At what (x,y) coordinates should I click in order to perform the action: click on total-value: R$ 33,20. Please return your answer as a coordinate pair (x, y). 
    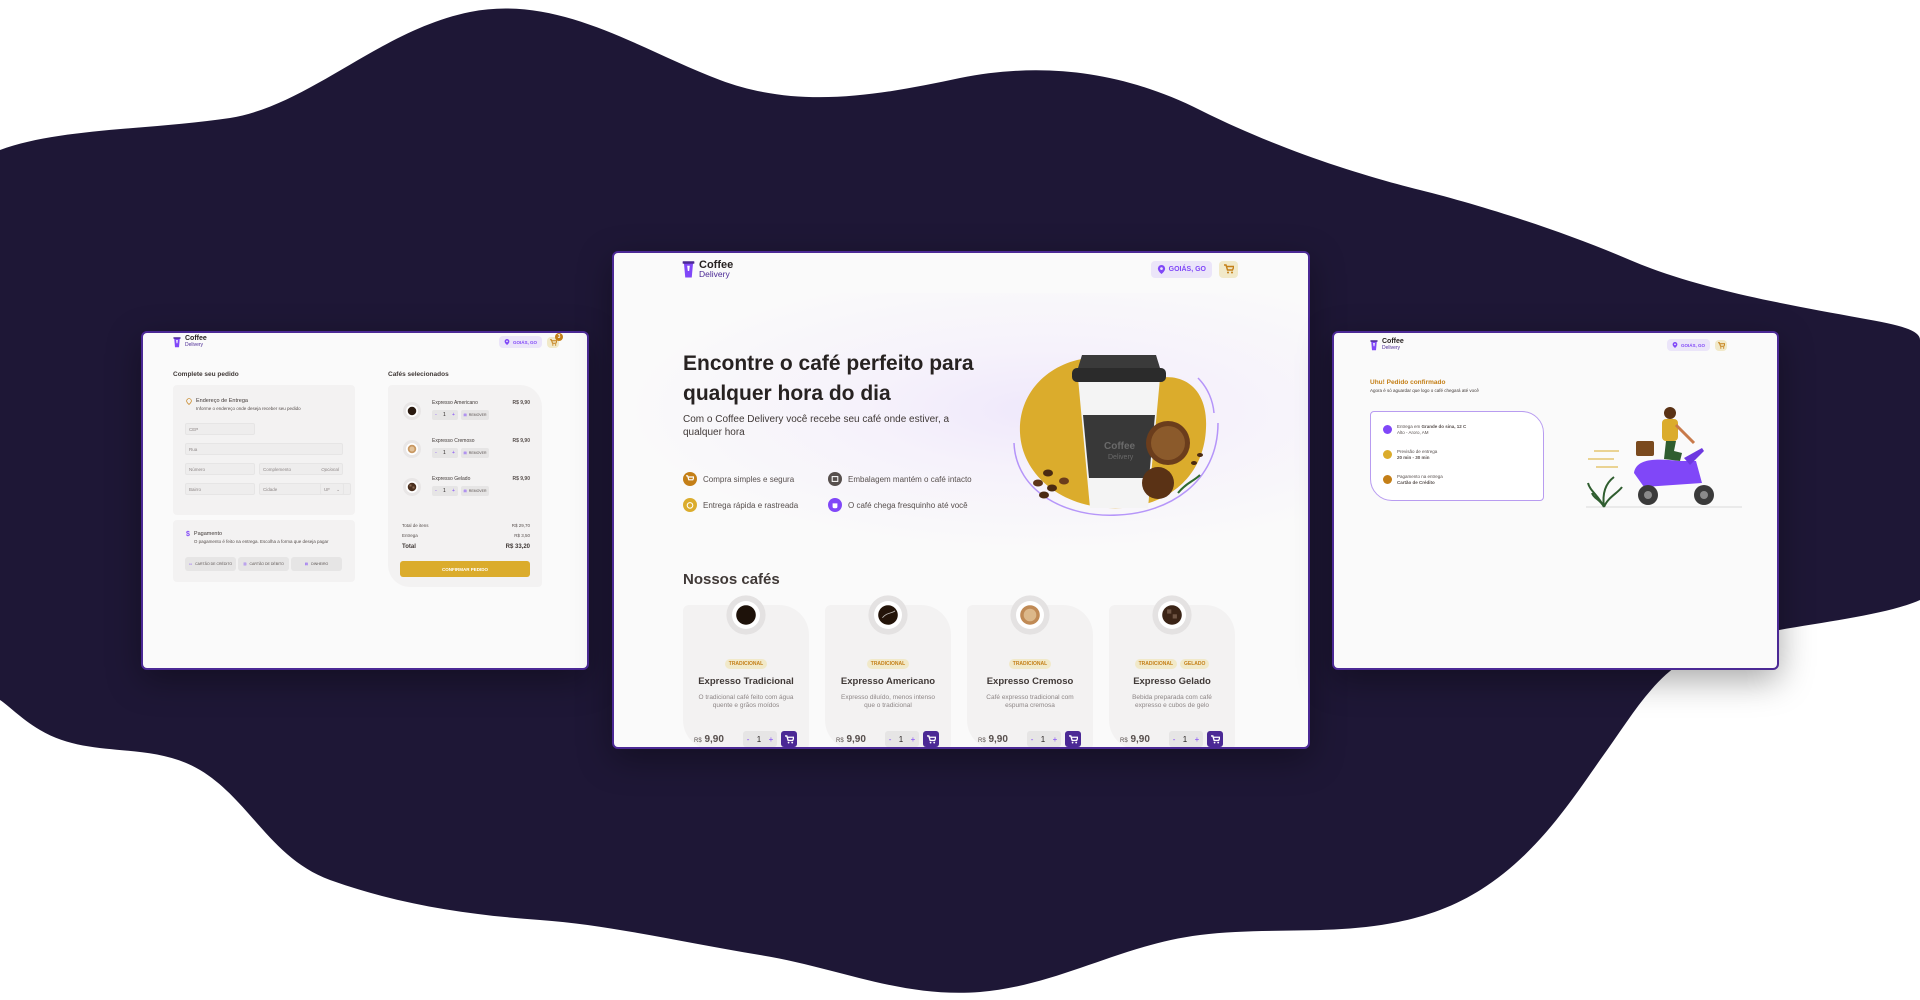
    Looking at the image, I should click on (517, 547).